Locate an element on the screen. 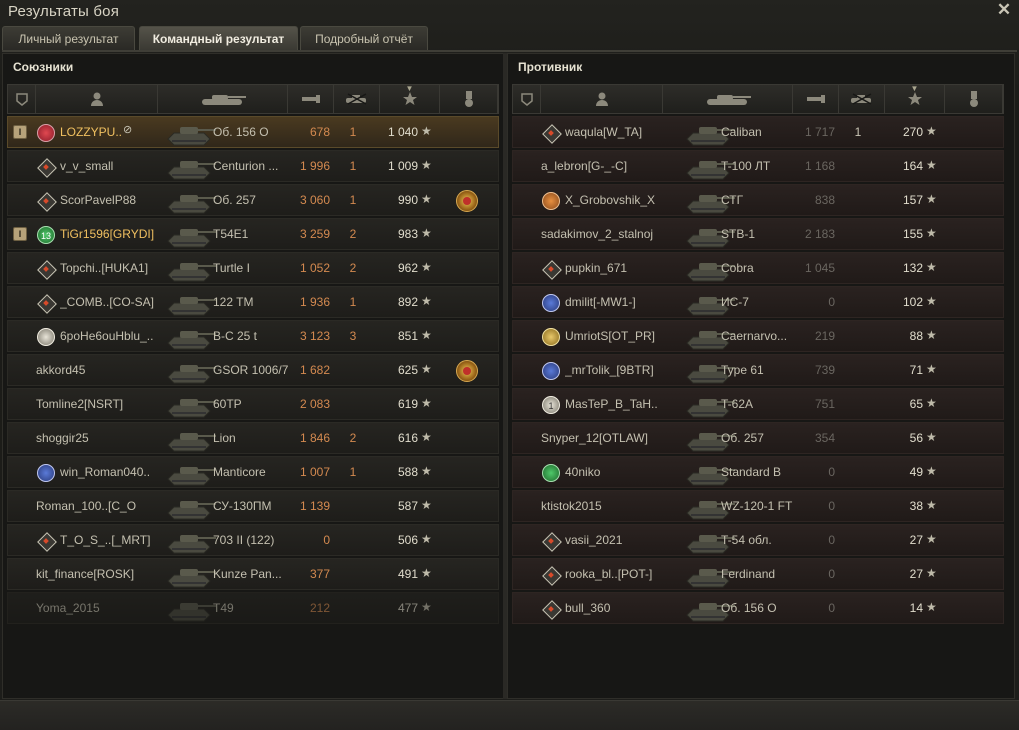 The width and height of the screenshot is (1019, 730). allies-player-row: win_Roman040.. Manticore 1 007 1 588 ★ is located at coordinates (253, 472).